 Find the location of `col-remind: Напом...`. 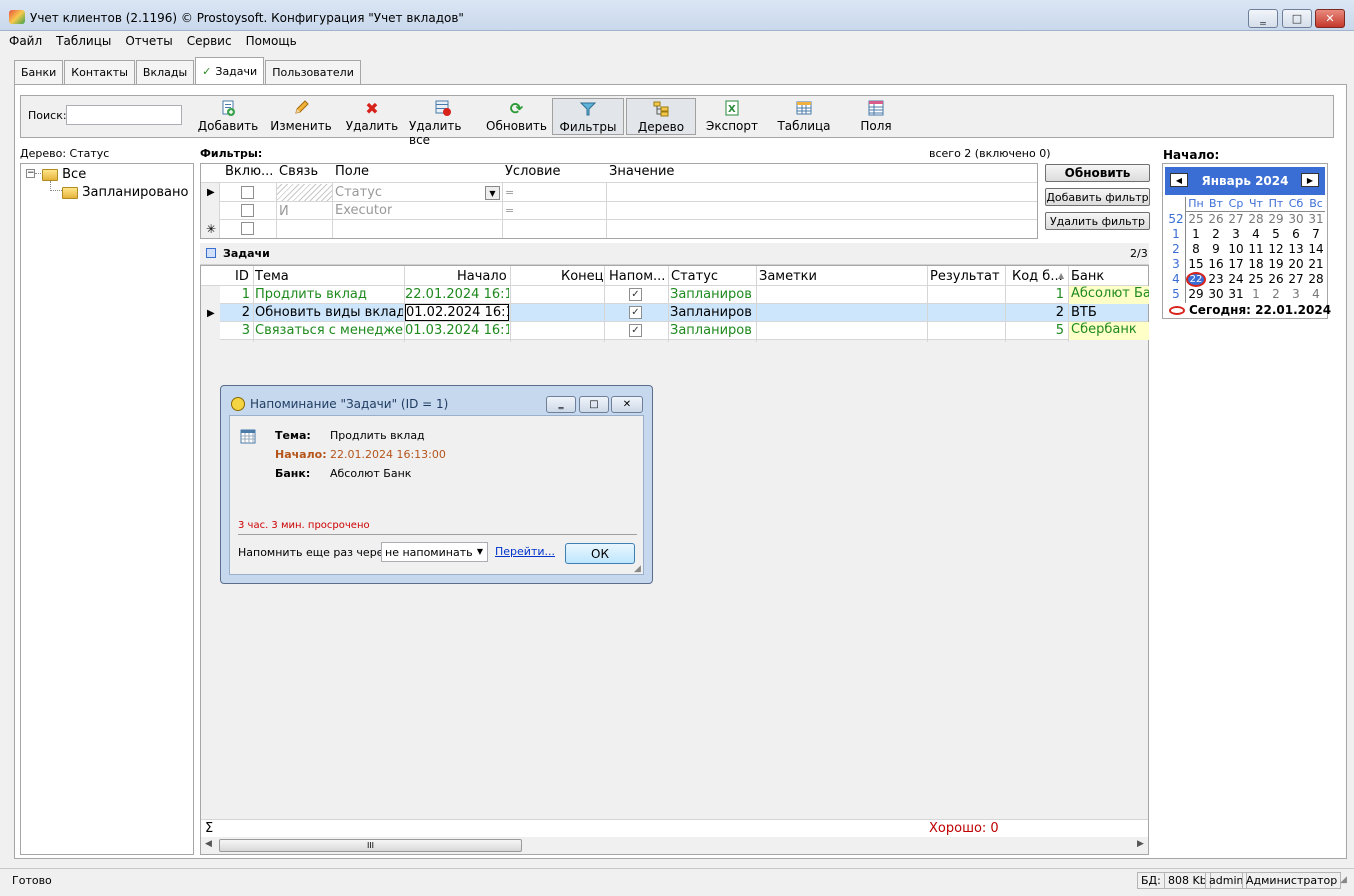

col-remind: Напом... is located at coordinates (637, 276).